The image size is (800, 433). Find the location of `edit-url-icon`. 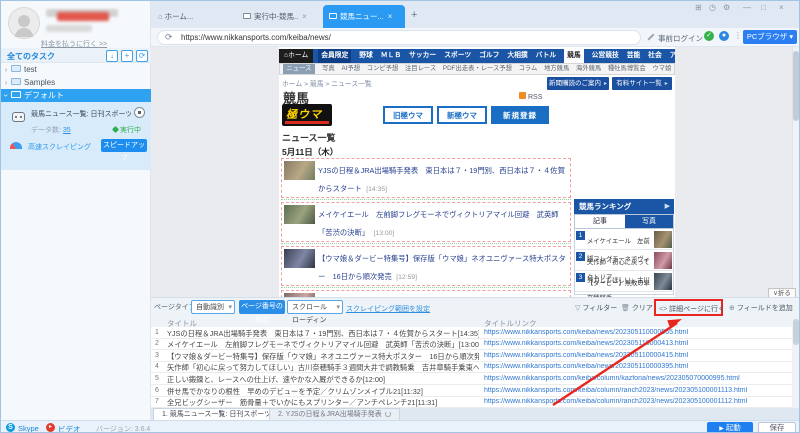

edit-url-icon is located at coordinates (651, 37).